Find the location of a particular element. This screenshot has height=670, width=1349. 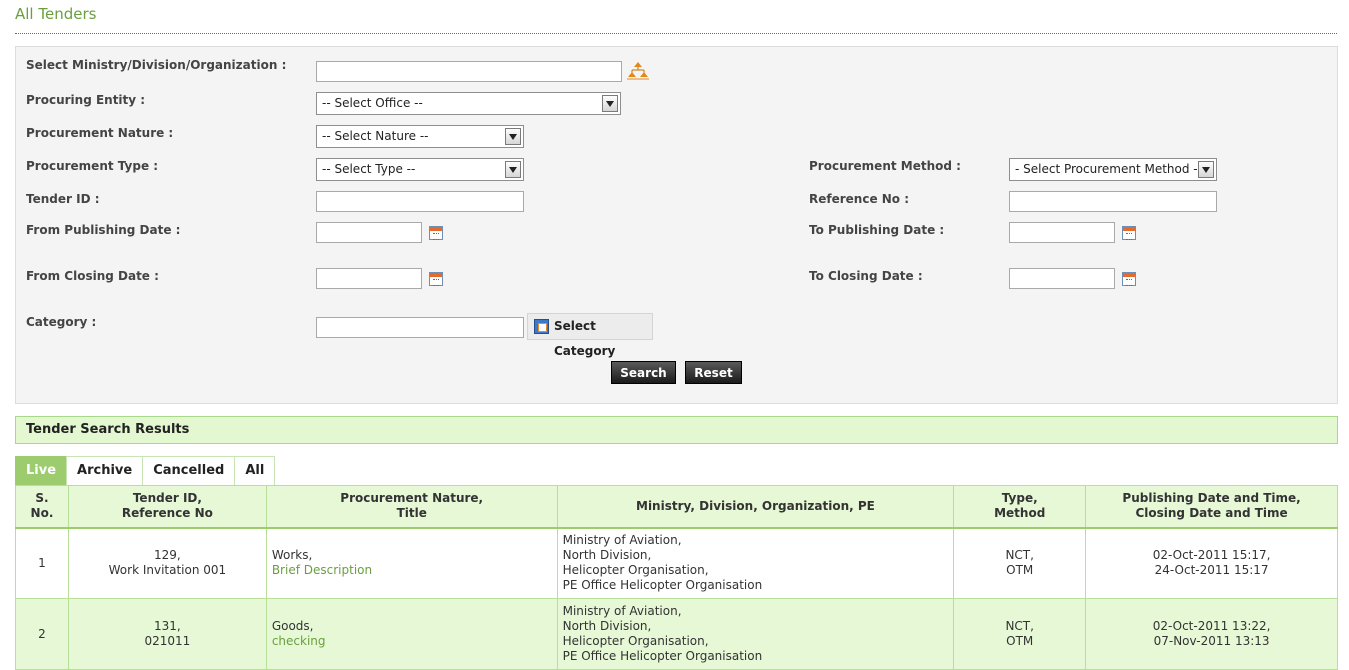

tender-title-link: checking is located at coordinates (299, 641).